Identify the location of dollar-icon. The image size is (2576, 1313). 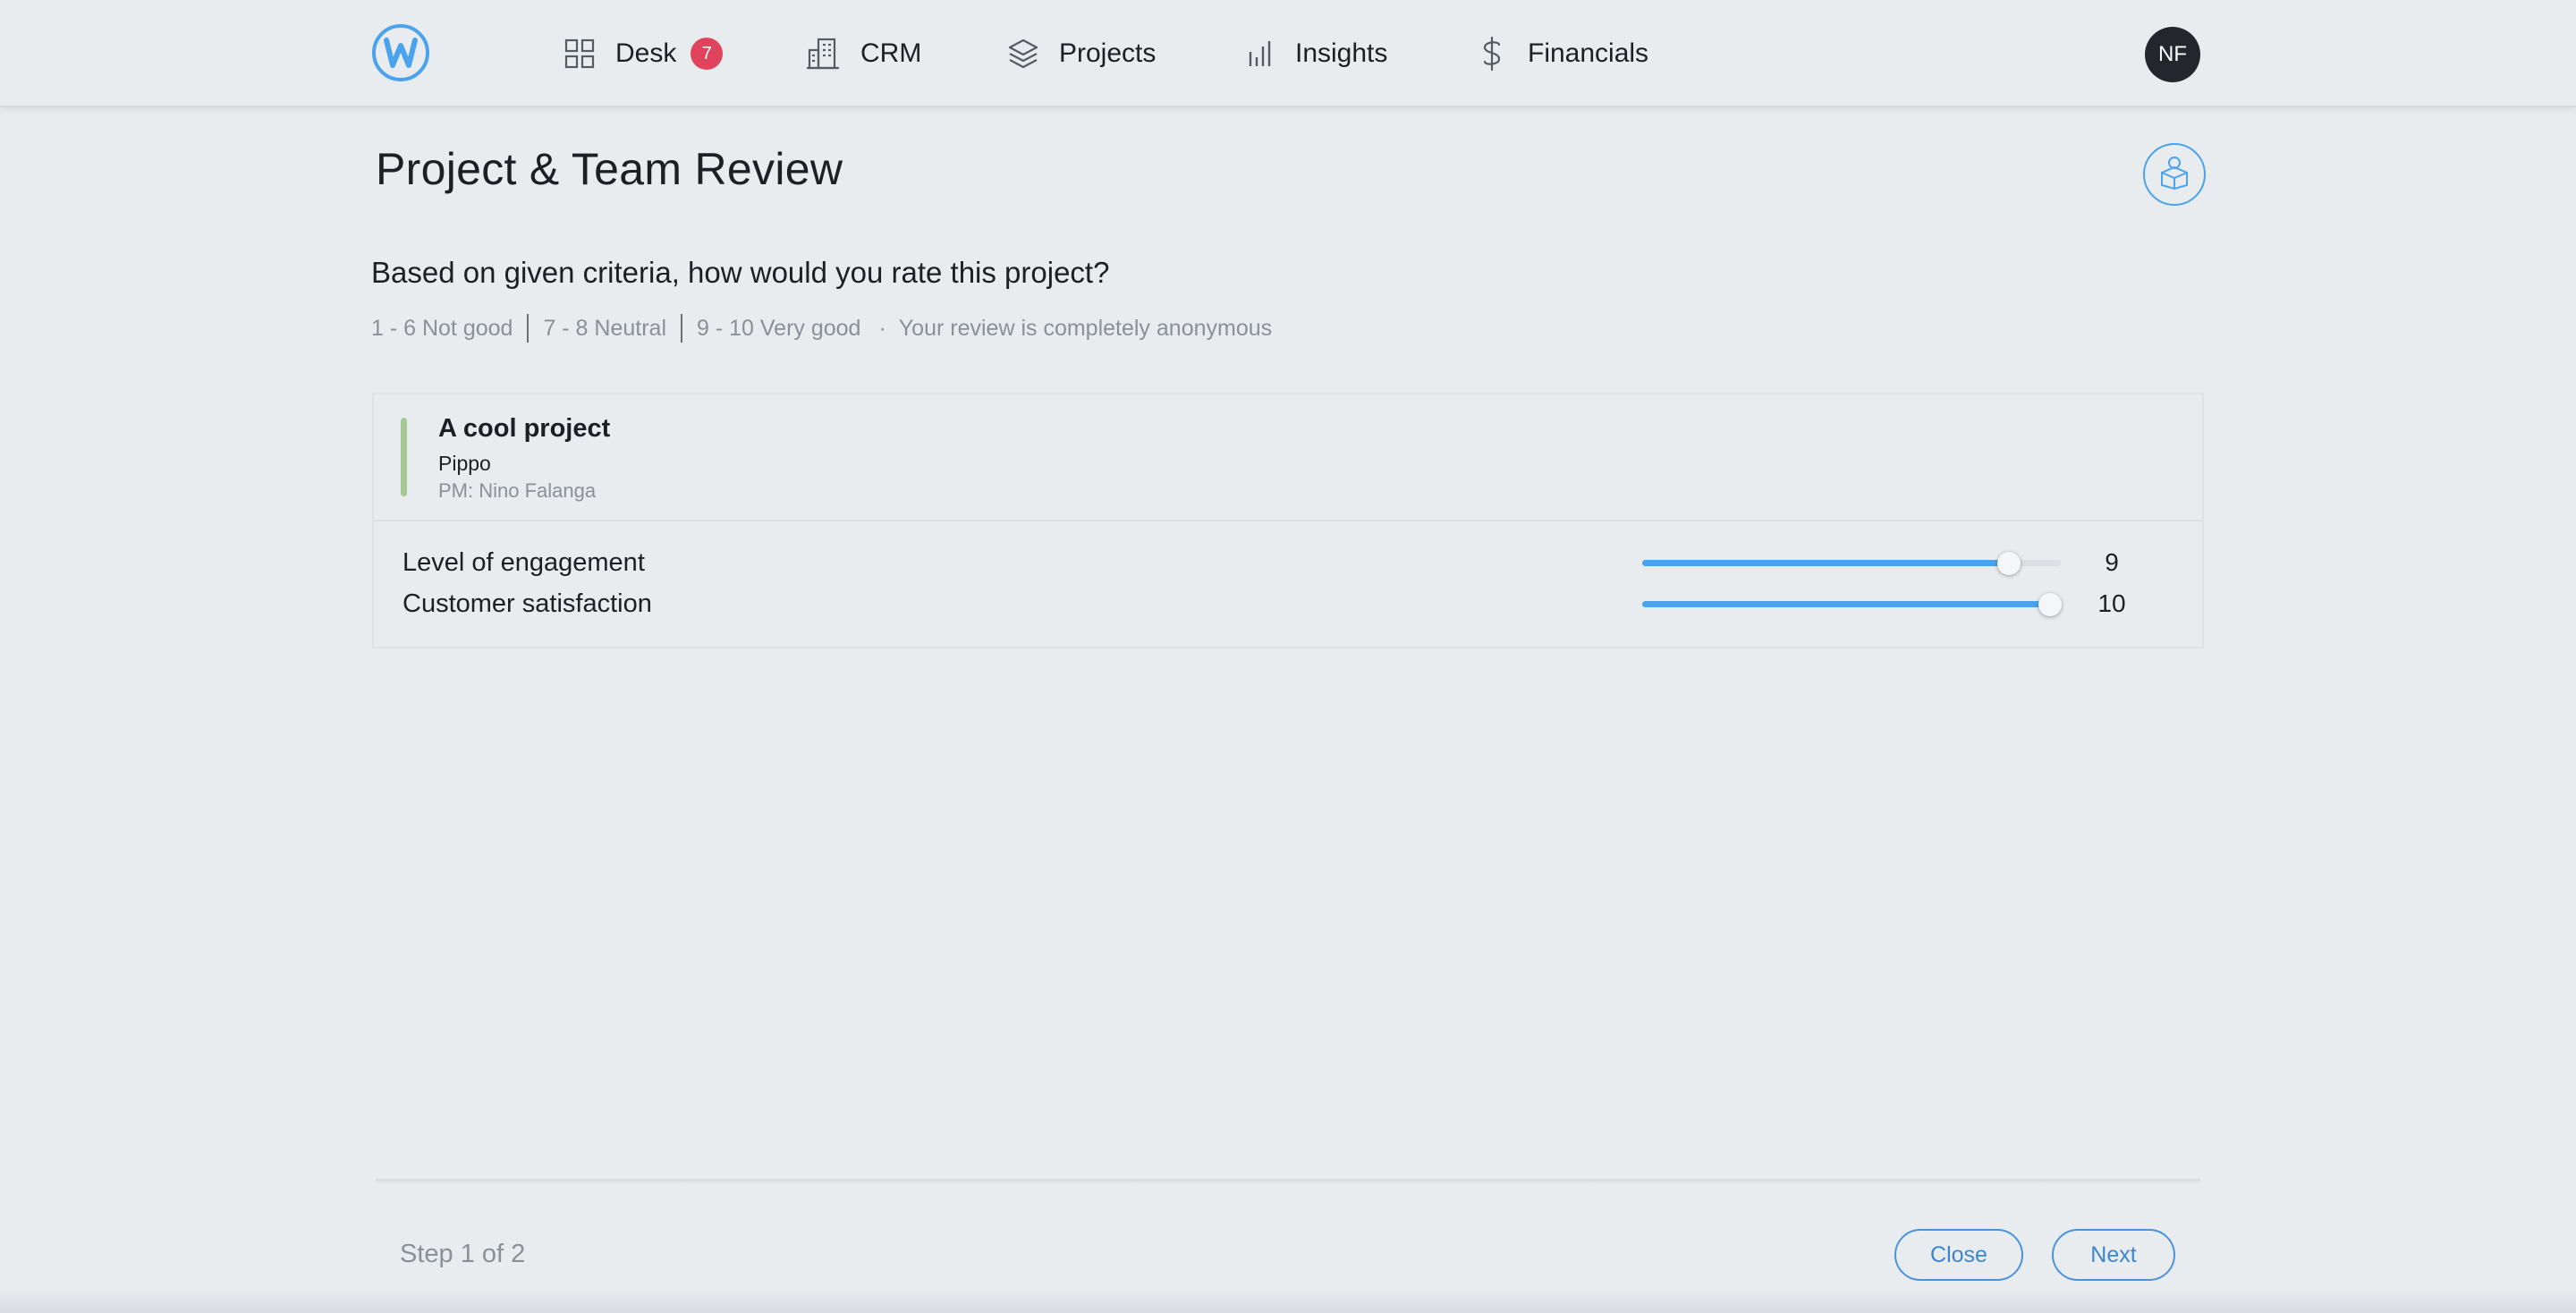
(1492, 54).